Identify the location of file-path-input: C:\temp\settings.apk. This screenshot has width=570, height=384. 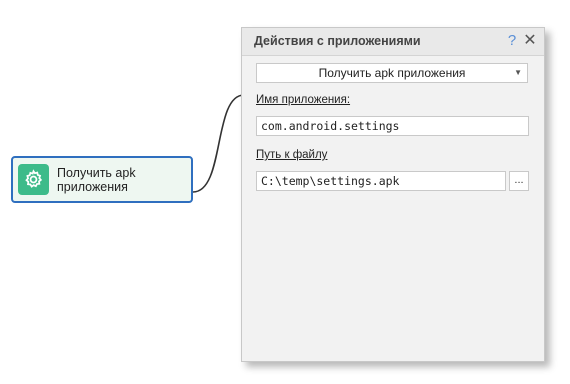
(381, 181).